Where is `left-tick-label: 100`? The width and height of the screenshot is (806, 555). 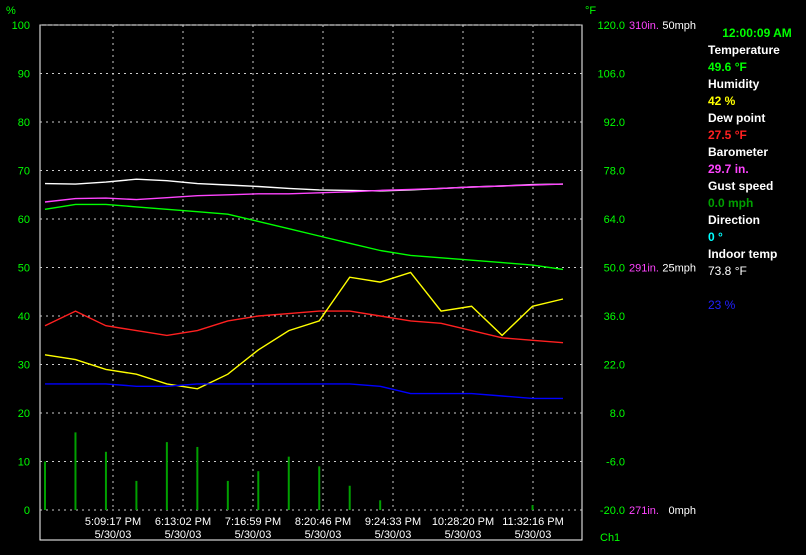 left-tick-label: 100 is located at coordinates (21, 26).